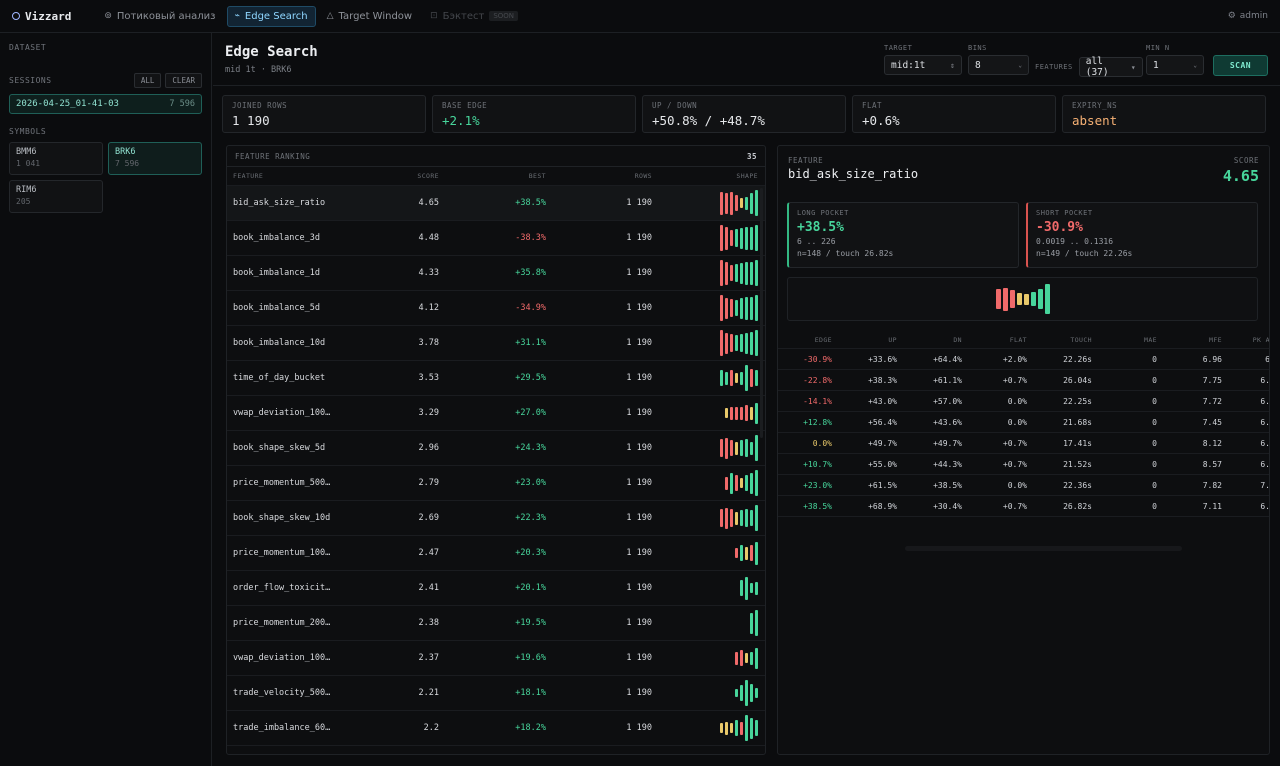 The width and height of the screenshot is (1280, 766). Describe the element at coordinates (994, 340) in the screenshot. I see `col-flat: FLAT` at that location.